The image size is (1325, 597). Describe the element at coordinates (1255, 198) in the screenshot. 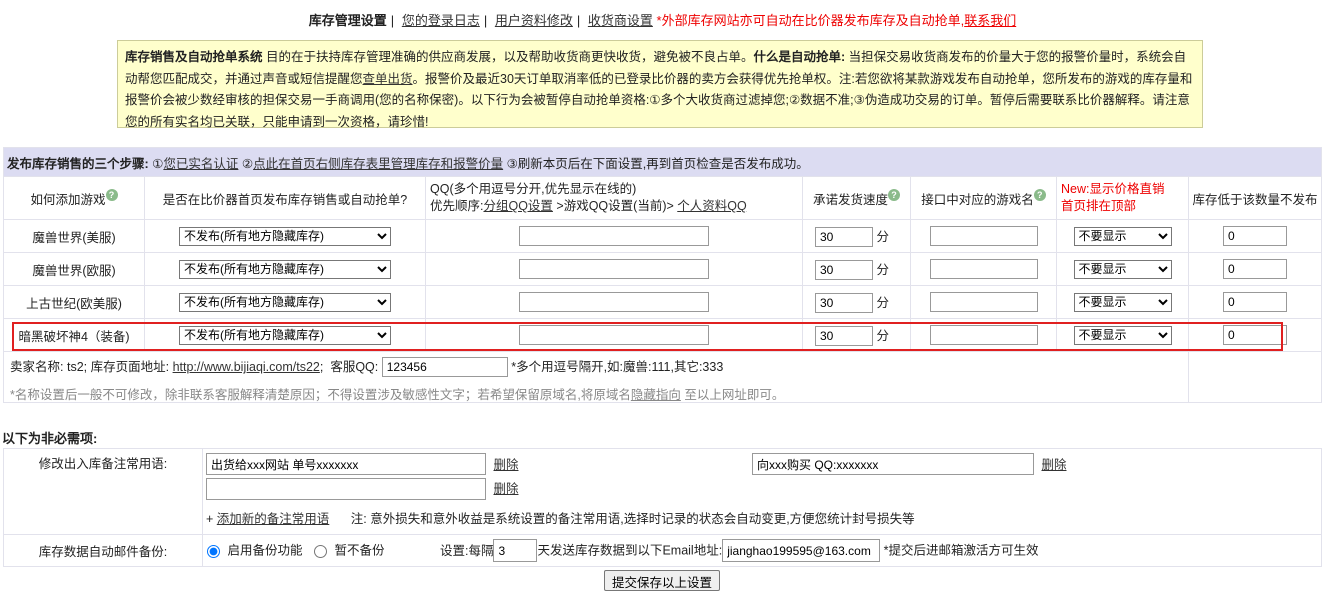

I see `header-min-stock: 库存低于该数量不发布` at that location.